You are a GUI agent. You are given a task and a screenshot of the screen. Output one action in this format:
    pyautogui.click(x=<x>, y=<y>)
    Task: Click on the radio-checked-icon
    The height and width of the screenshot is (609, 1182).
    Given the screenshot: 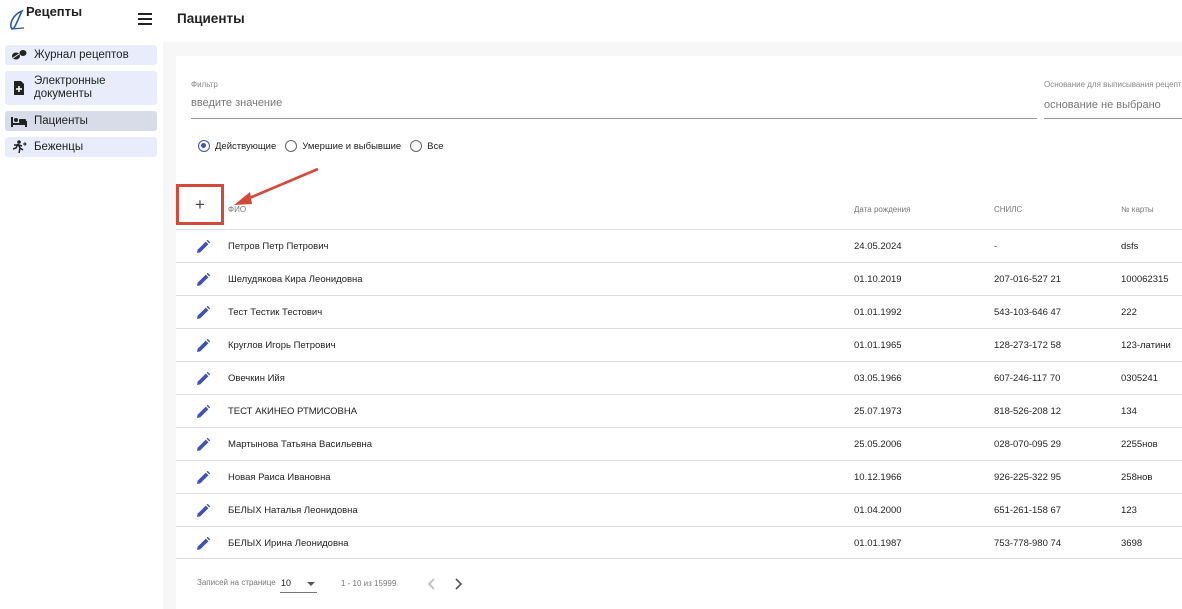 What is the action you would take?
    pyautogui.click(x=204, y=146)
    